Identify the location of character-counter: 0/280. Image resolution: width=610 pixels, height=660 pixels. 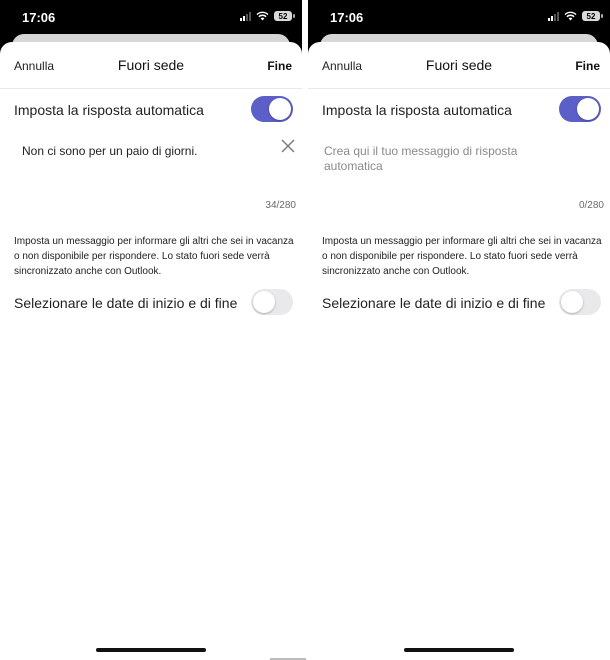
(591, 205).